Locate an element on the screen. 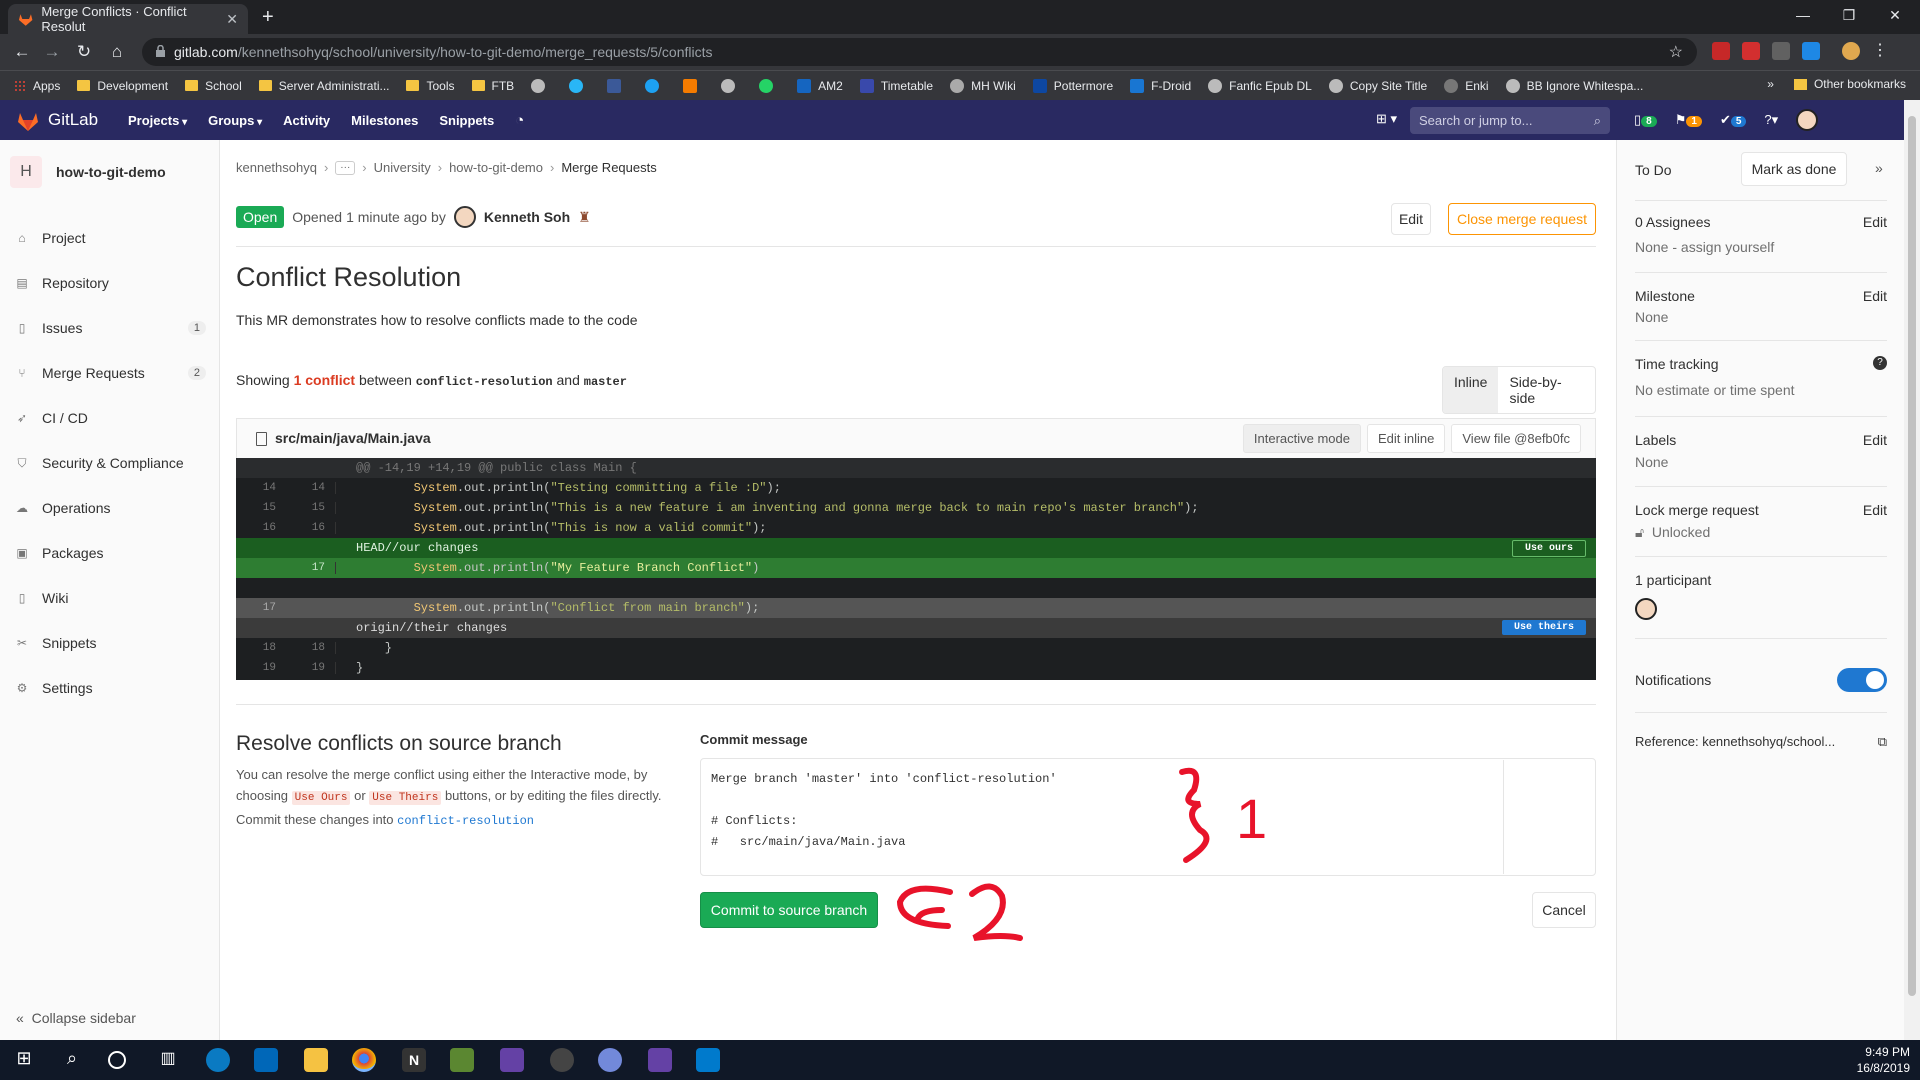 The width and height of the screenshot is (1920, 1080). file-explorer-icon is located at coordinates (316, 1060).